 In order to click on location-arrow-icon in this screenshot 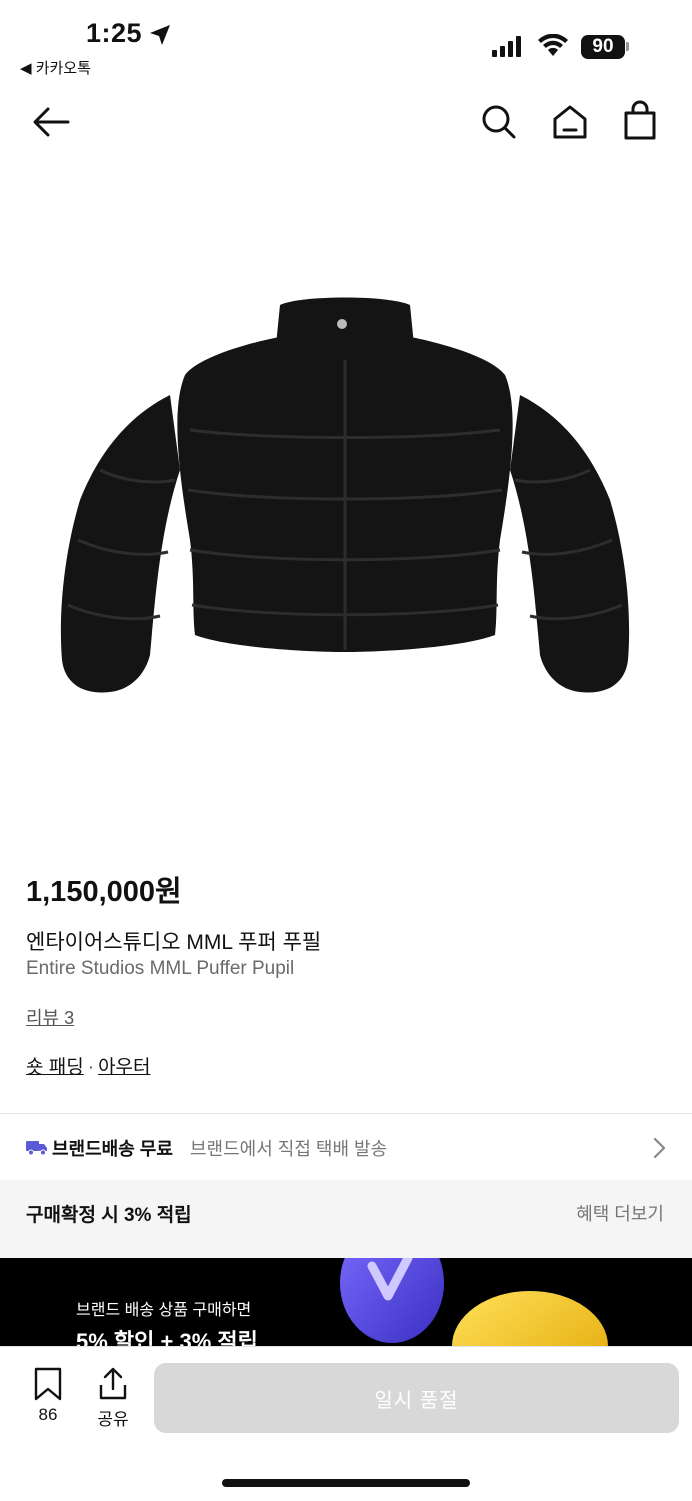, I will do `click(160, 35)`.